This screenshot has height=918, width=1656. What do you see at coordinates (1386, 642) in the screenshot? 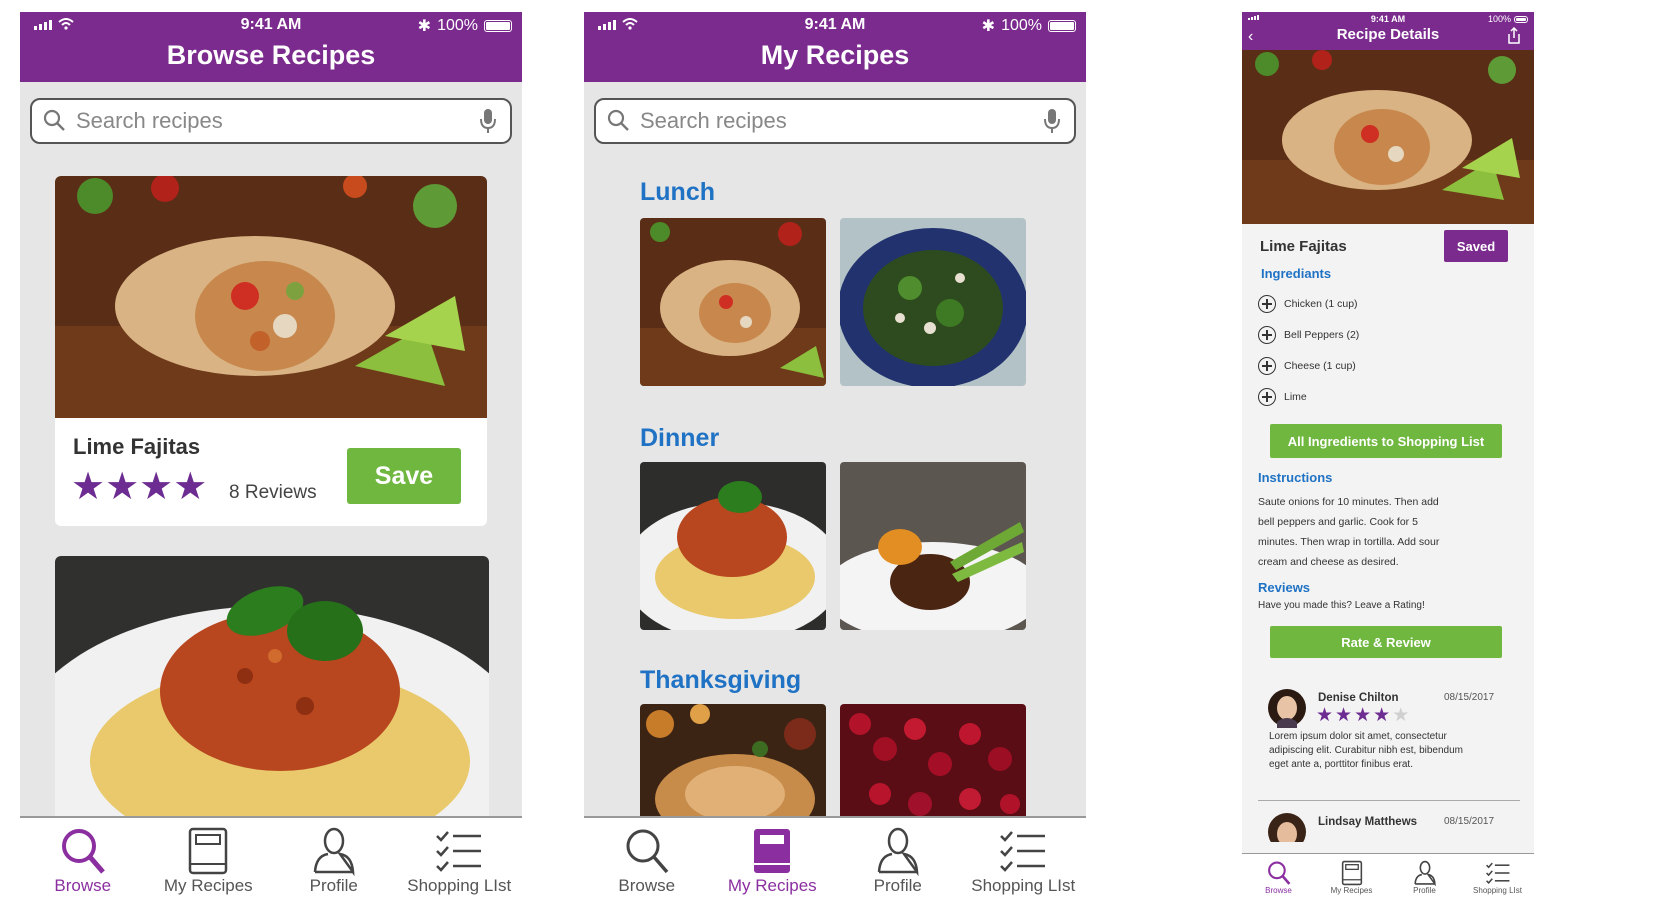
I see `rate-review-button: Rate & Review` at bounding box center [1386, 642].